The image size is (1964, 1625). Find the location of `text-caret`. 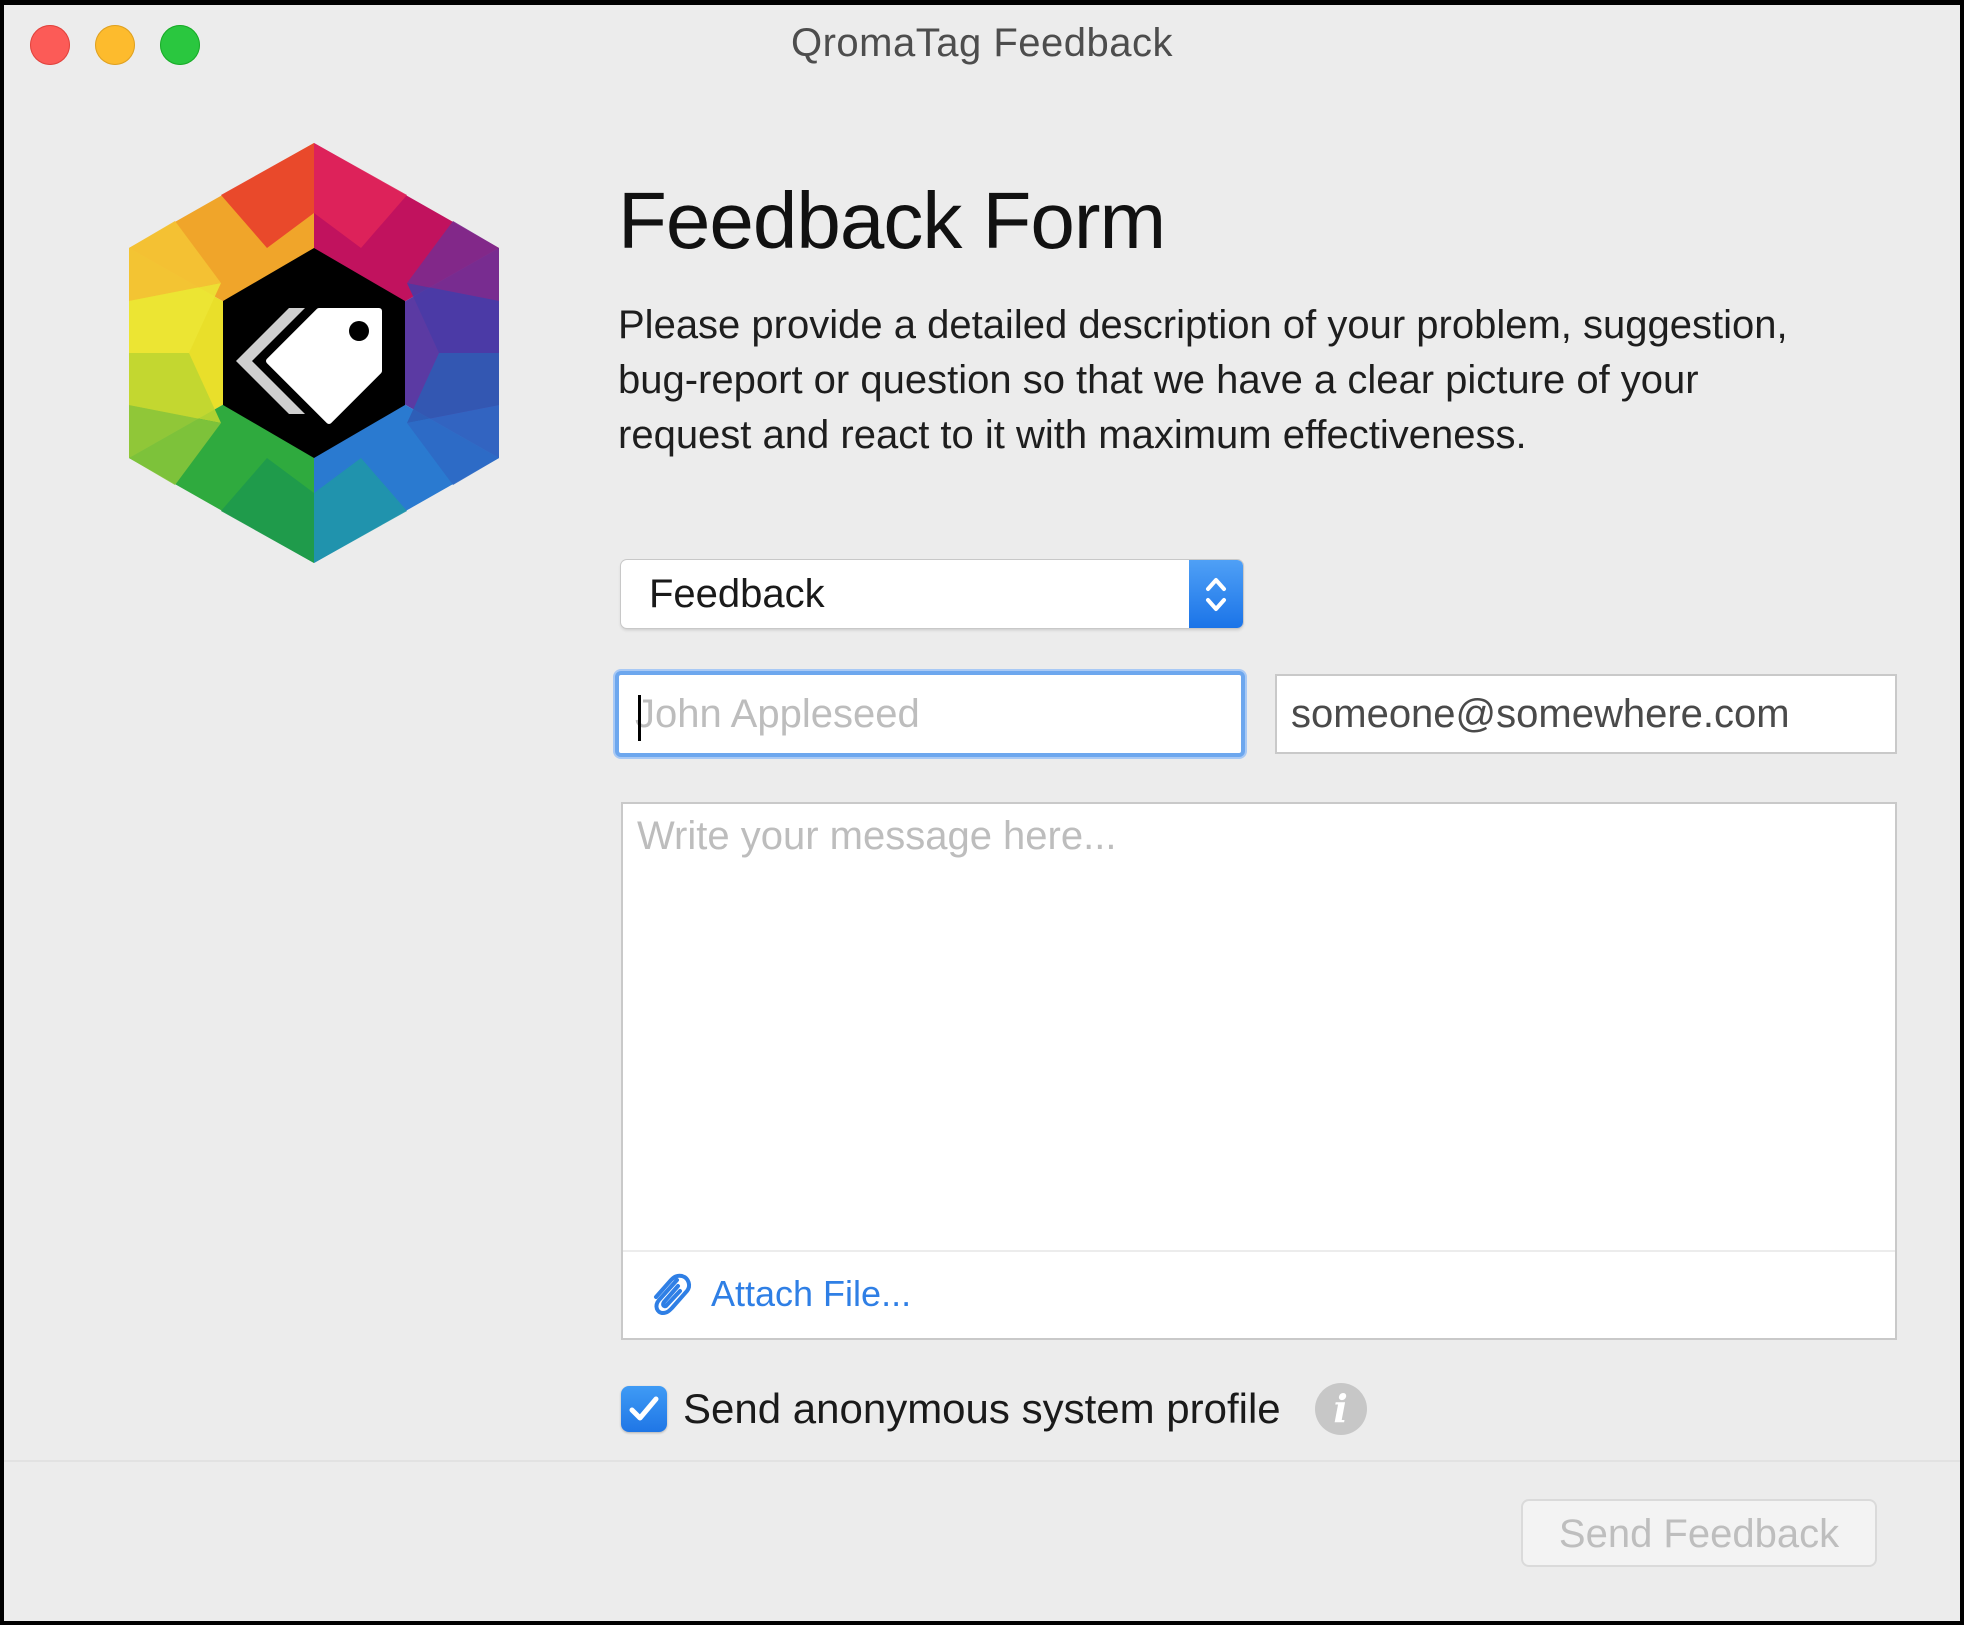

text-caret is located at coordinates (639, 718).